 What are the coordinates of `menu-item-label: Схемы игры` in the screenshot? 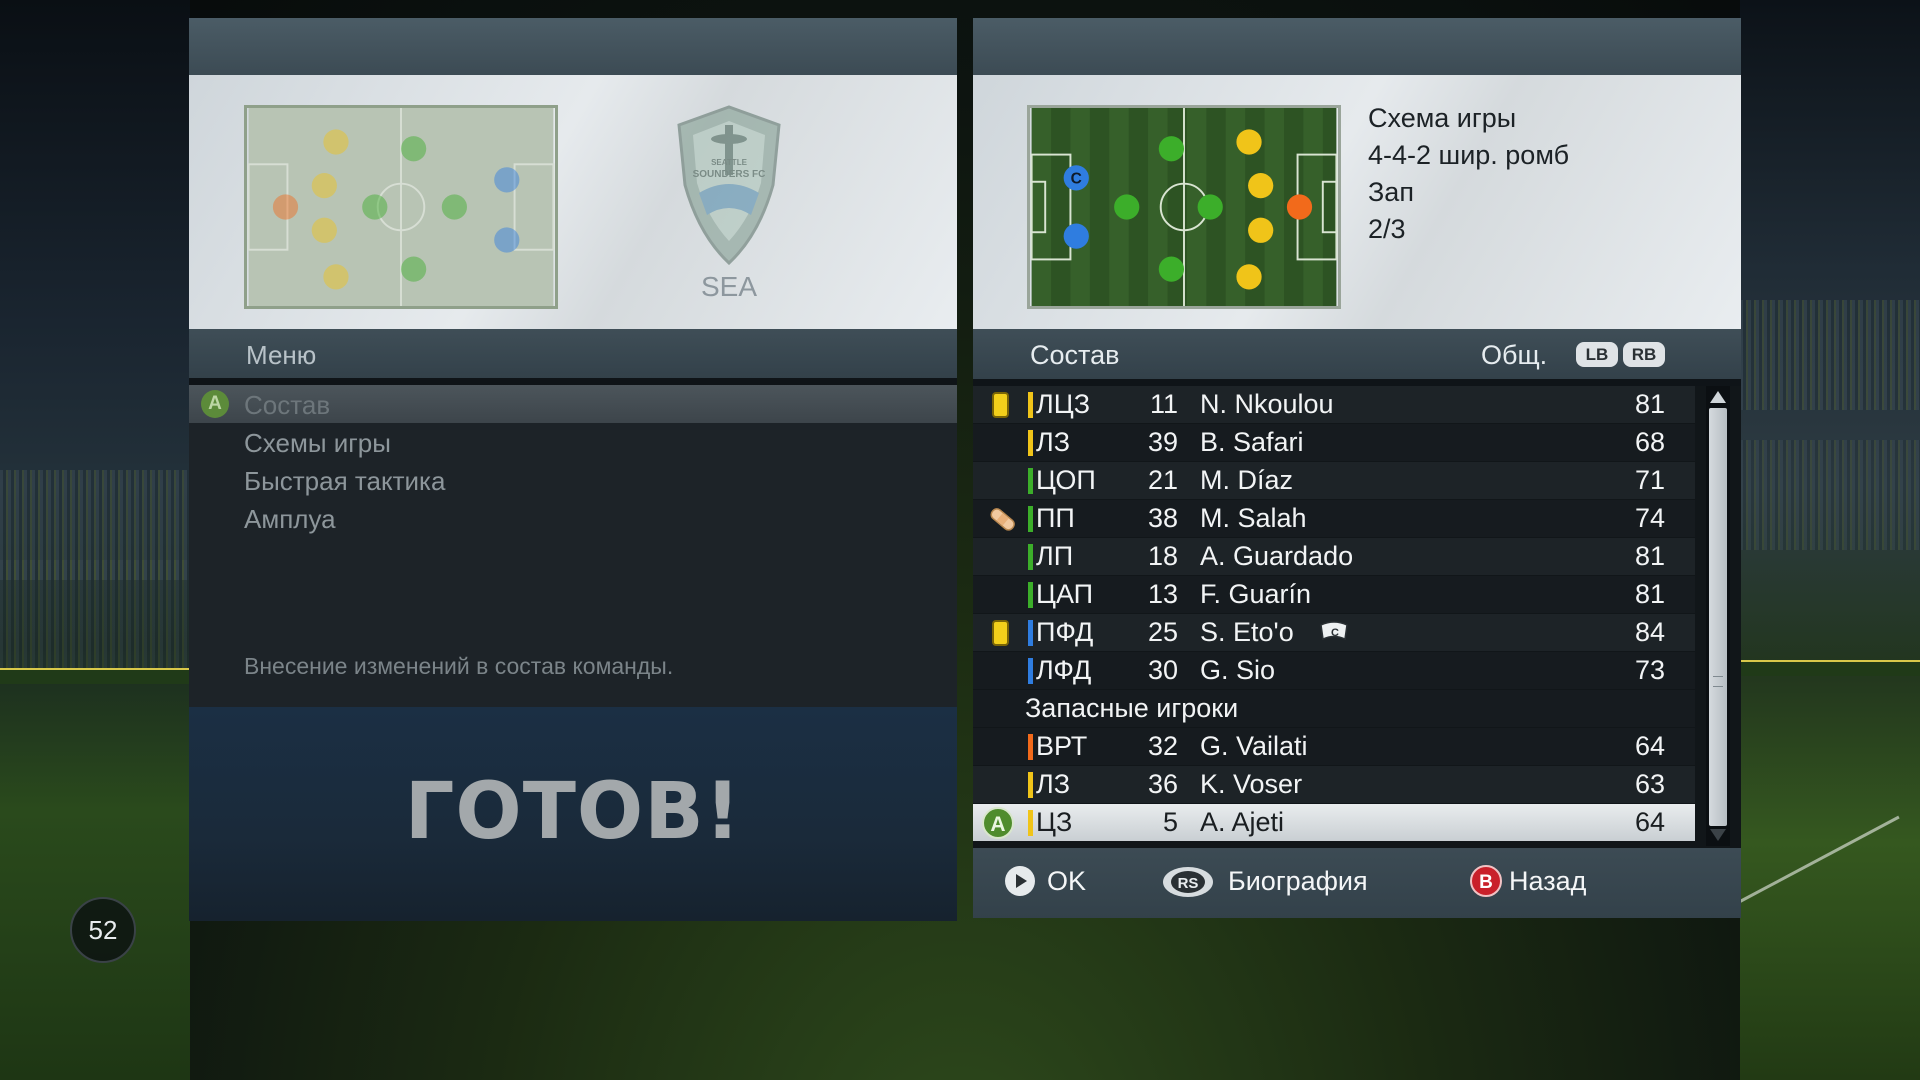 It's located at (317, 443).